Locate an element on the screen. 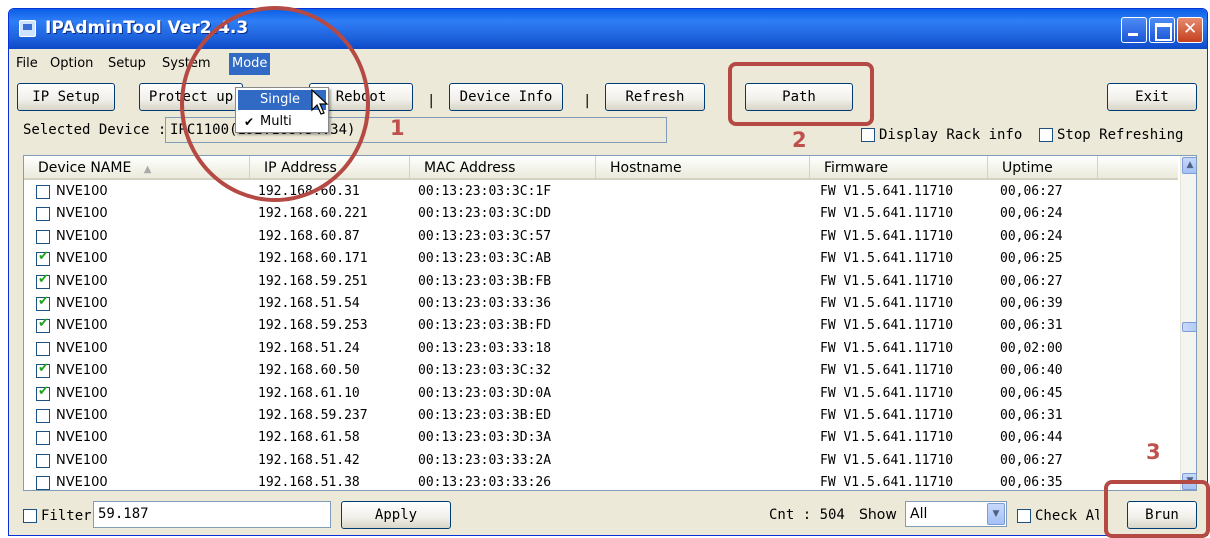  ip-address-cell: 192.168.61.10 is located at coordinates (309, 393).